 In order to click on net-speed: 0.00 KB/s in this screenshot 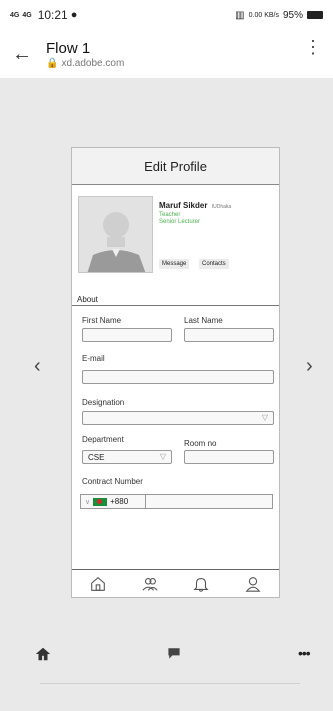, I will do `click(263, 15)`.